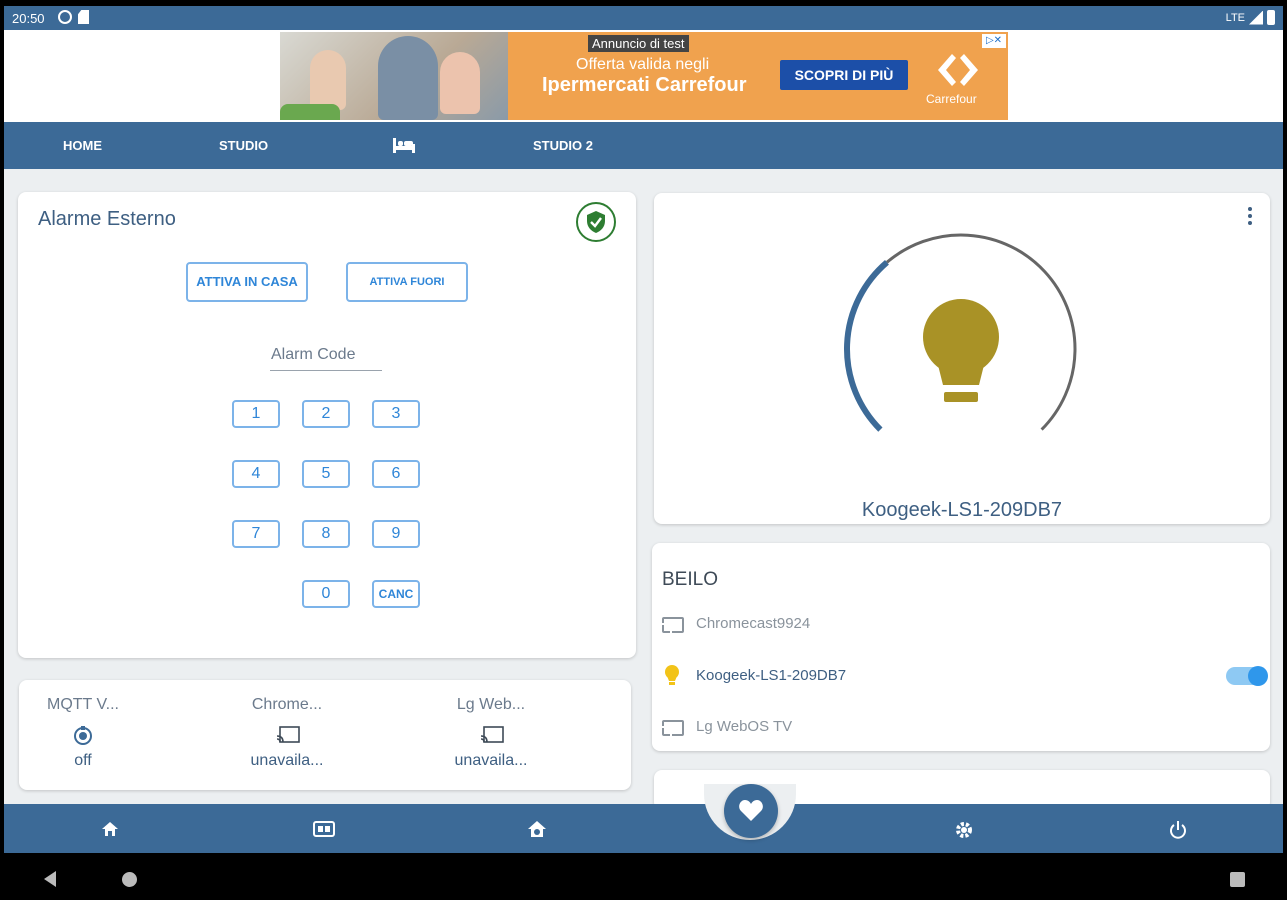  What do you see at coordinates (690, 579) in the screenshot?
I see `room-title: BEILO` at bounding box center [690, 579].